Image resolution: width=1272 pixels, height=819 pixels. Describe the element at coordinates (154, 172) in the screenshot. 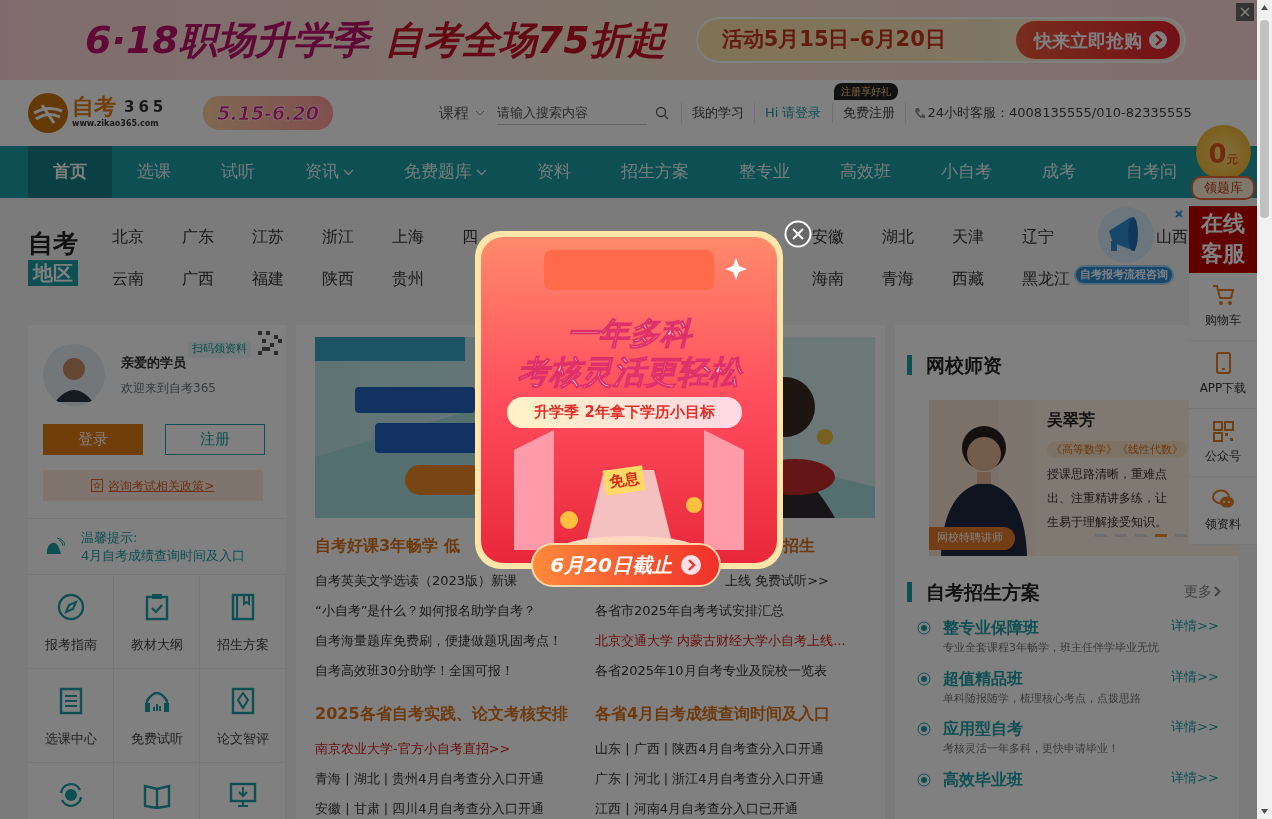

I see `nav-tab: 选课` at that location.